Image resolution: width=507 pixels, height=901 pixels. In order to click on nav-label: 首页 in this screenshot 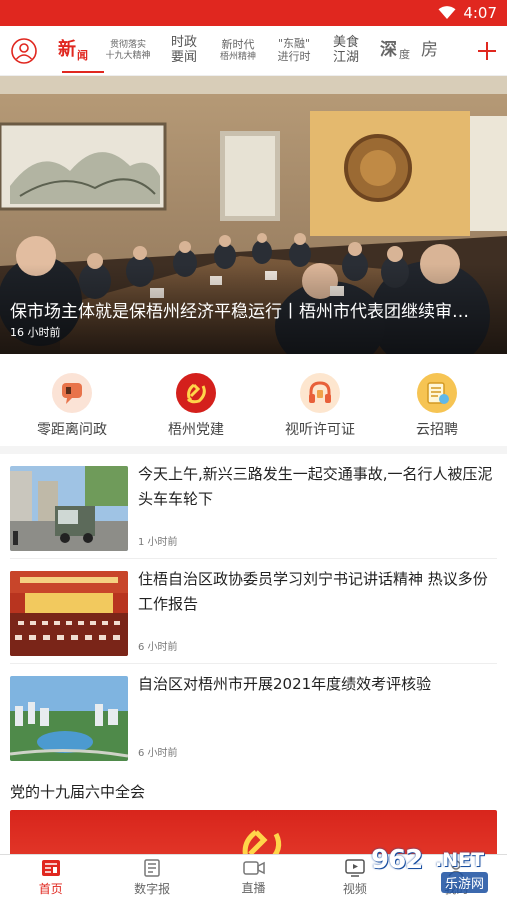, I will do `click(50, 889)`.